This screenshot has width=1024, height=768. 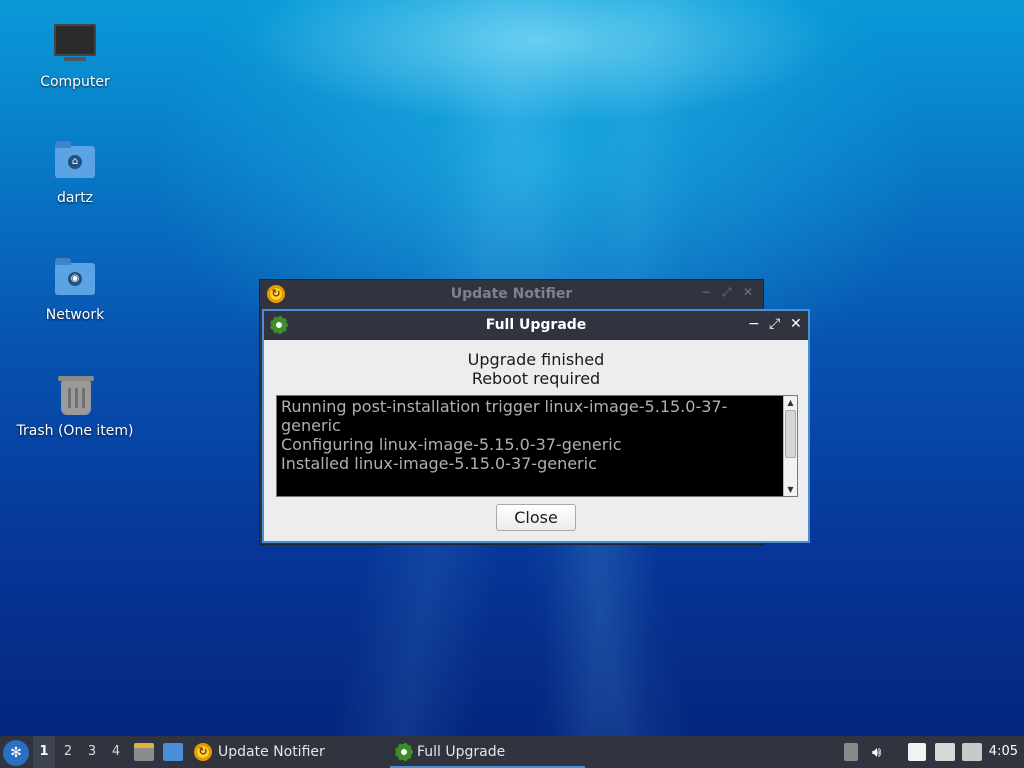 I want to click on window-title: Update Notifier, so click(x=511, y=294).